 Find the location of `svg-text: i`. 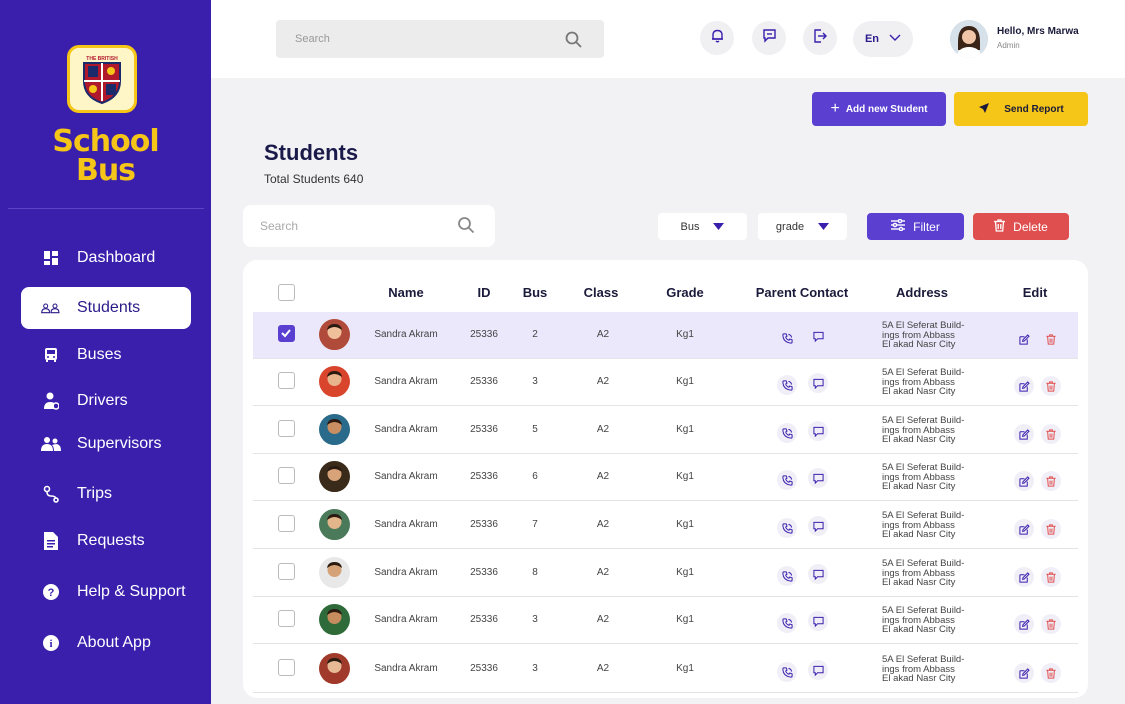

svg-text: i is located at coordinates (50, 644).